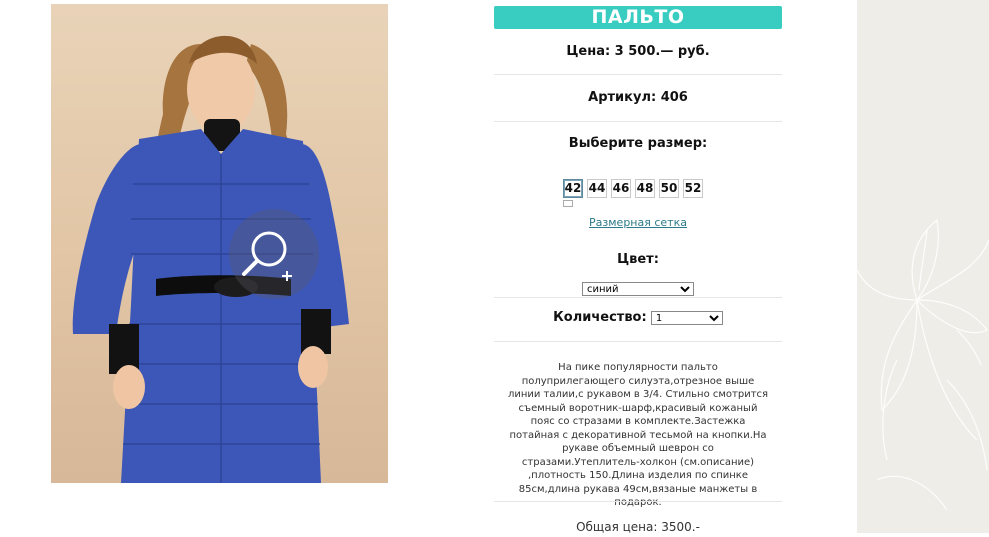 The height and width of the screenshot is (537, 989). I want to click on flower-illustration, so click(922, 364).